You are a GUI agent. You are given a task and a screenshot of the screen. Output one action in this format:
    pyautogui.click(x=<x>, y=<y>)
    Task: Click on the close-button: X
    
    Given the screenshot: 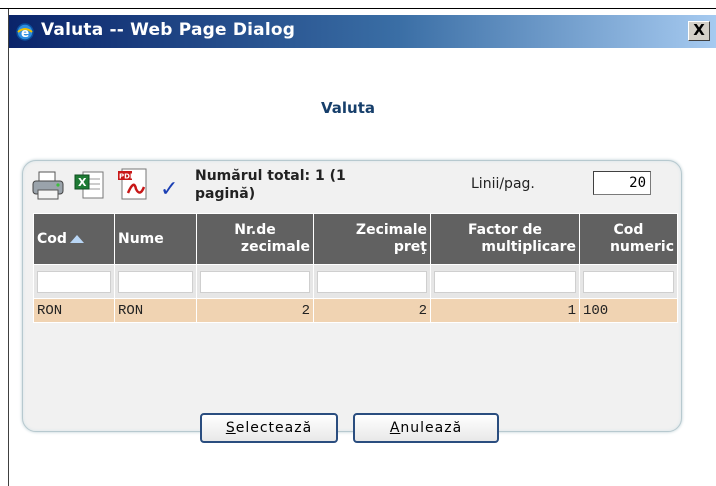 What is the action you would take?
    pyautogui.click(x=699, y=31)
    